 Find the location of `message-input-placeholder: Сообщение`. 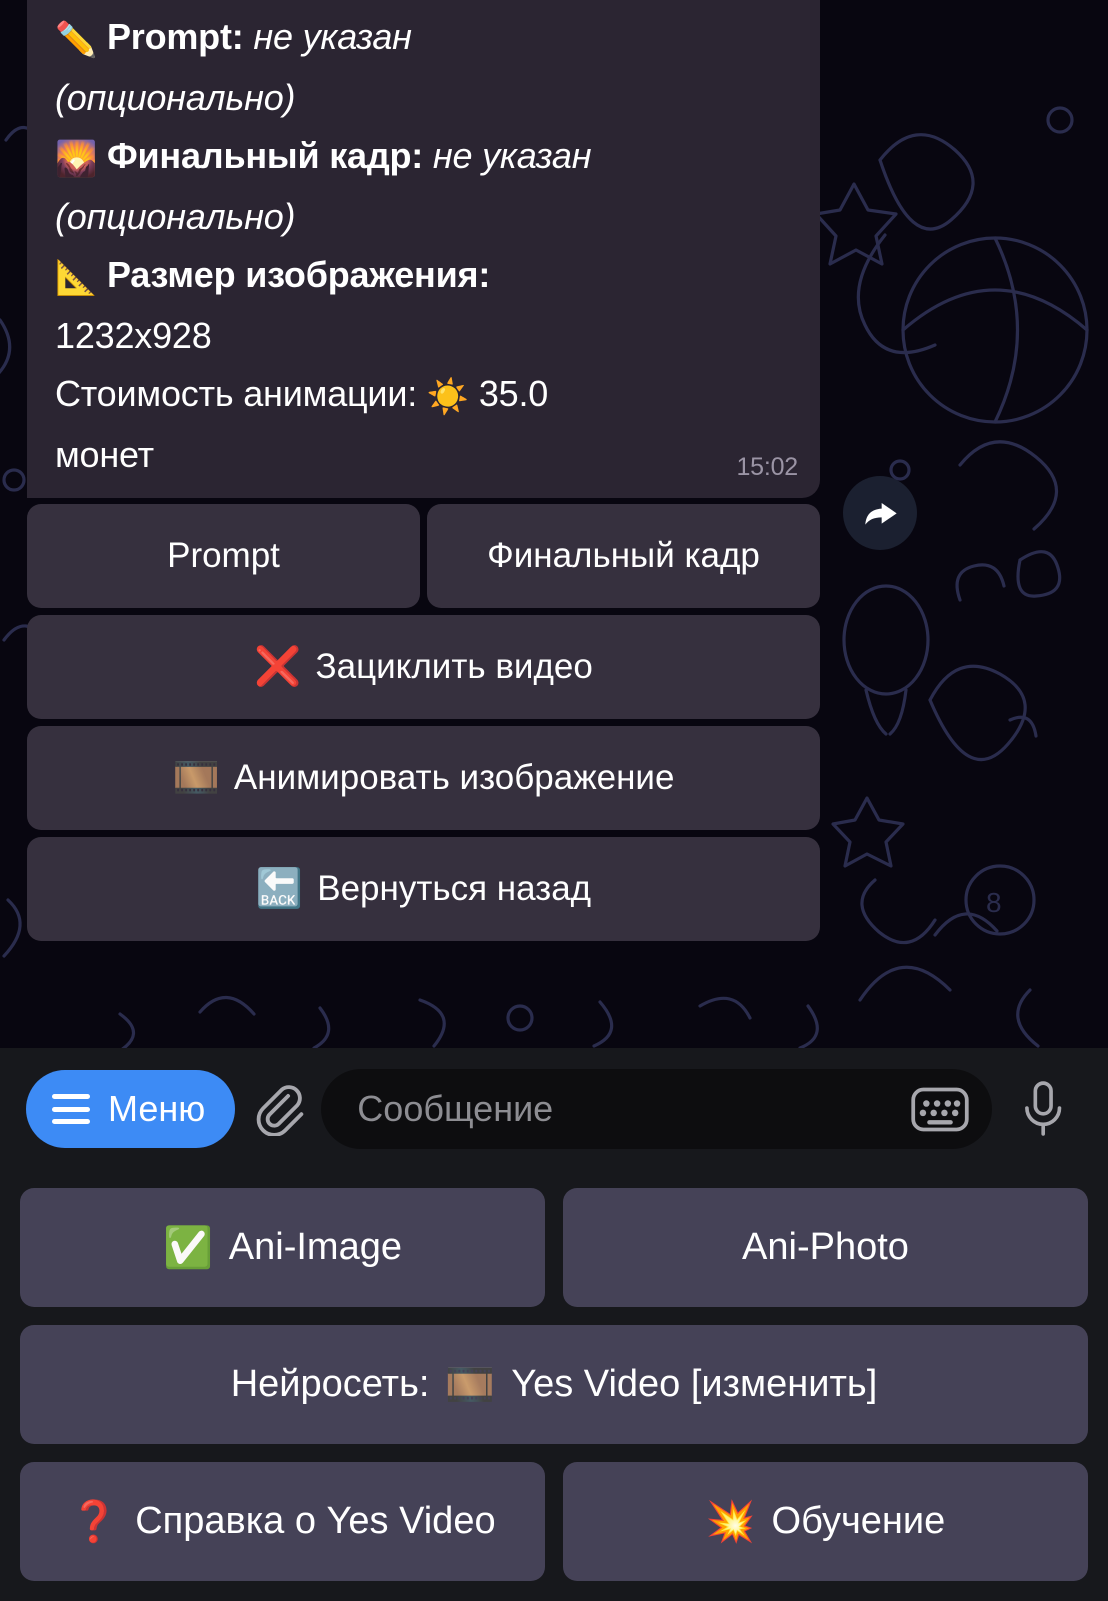

message-input-placeholder: Сообщение is located at coordinates (455, 1108).